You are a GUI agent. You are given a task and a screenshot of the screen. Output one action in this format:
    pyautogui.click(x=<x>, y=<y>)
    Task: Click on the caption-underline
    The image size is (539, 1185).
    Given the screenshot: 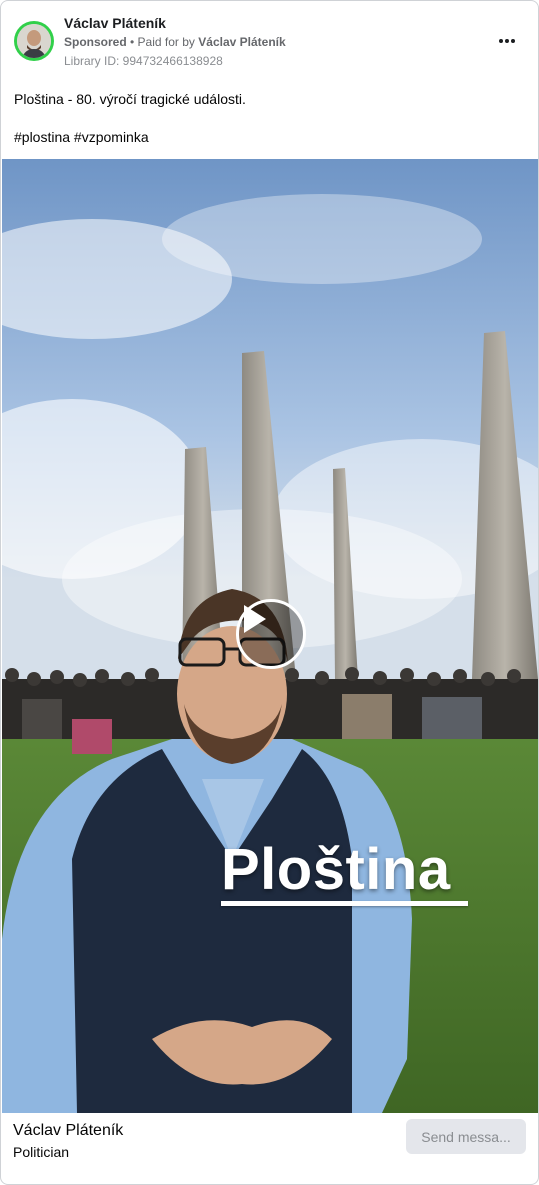 What is the action you would take?
    pyautogui.click(x=344, y=903)
    